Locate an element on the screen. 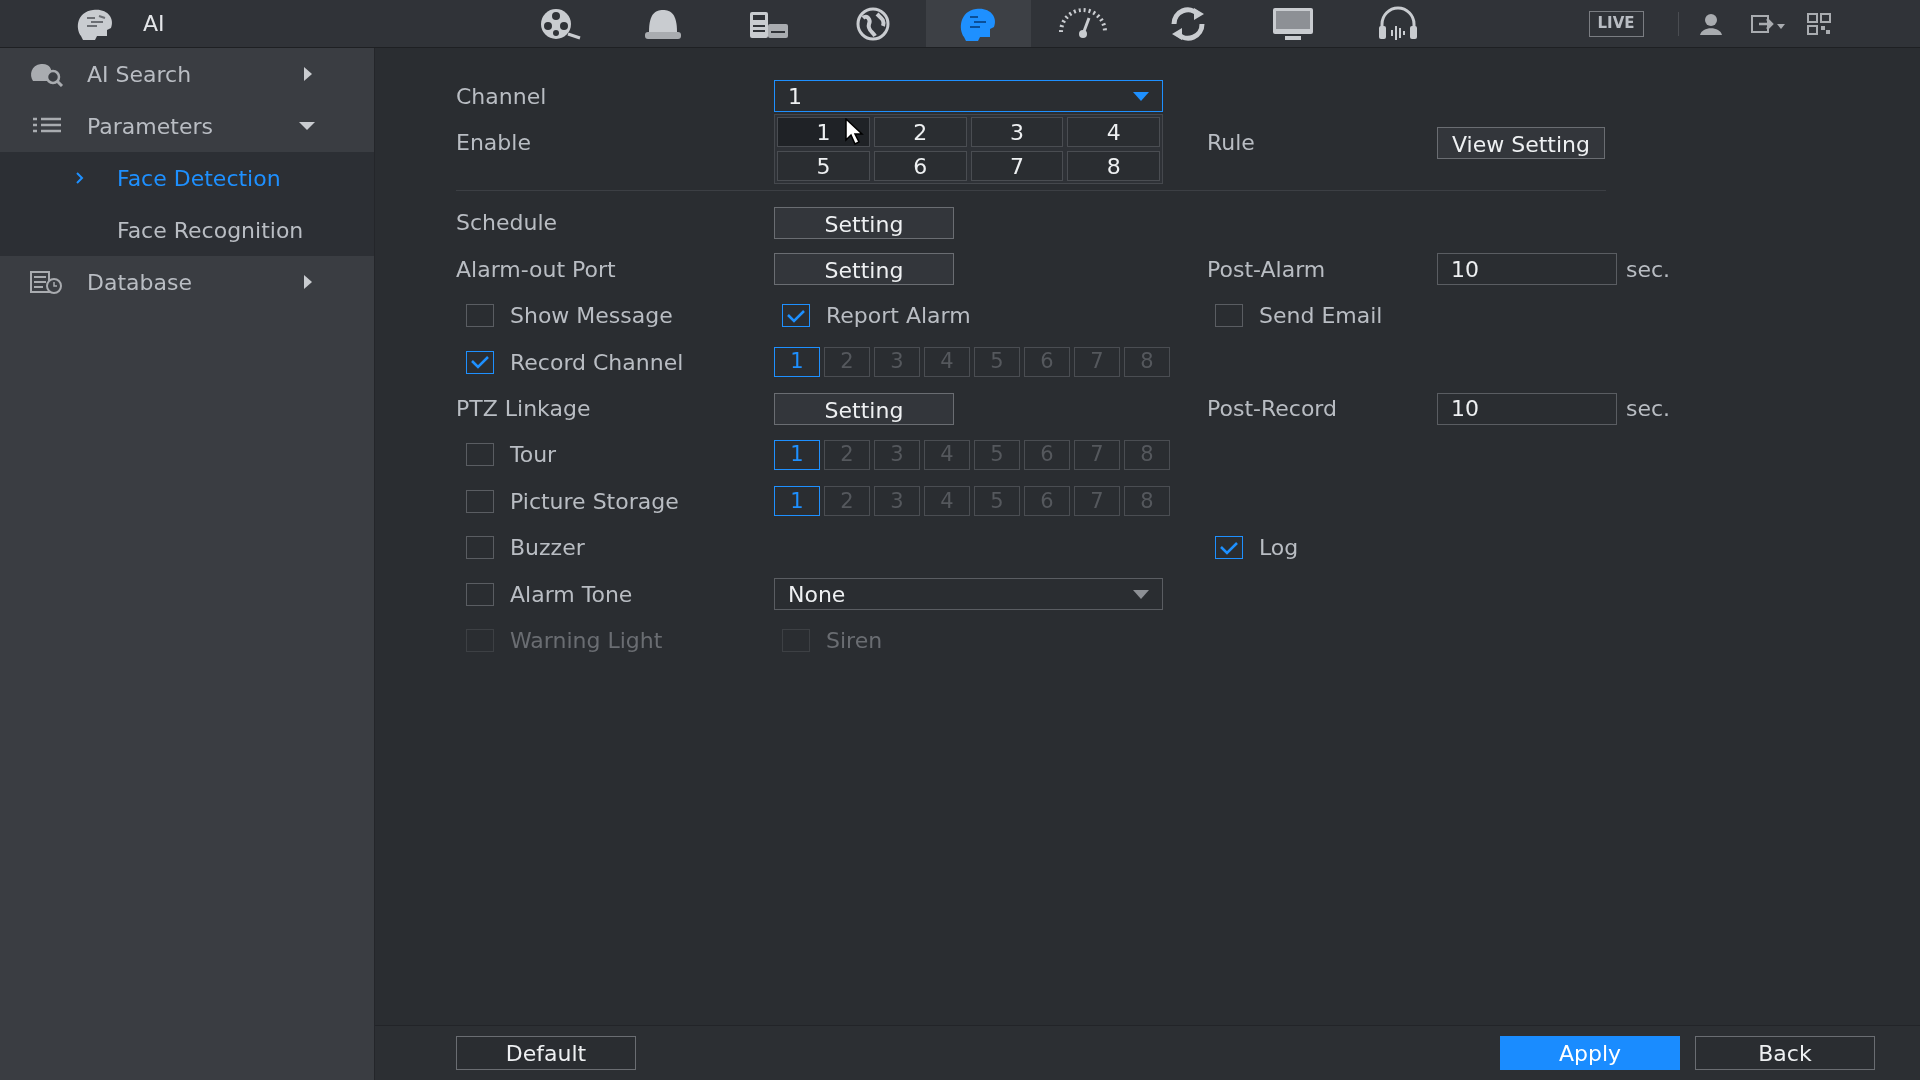 This screenshot has height=1080, width=1920. dropdown-option: 2 is located at coordinates (920, 132).